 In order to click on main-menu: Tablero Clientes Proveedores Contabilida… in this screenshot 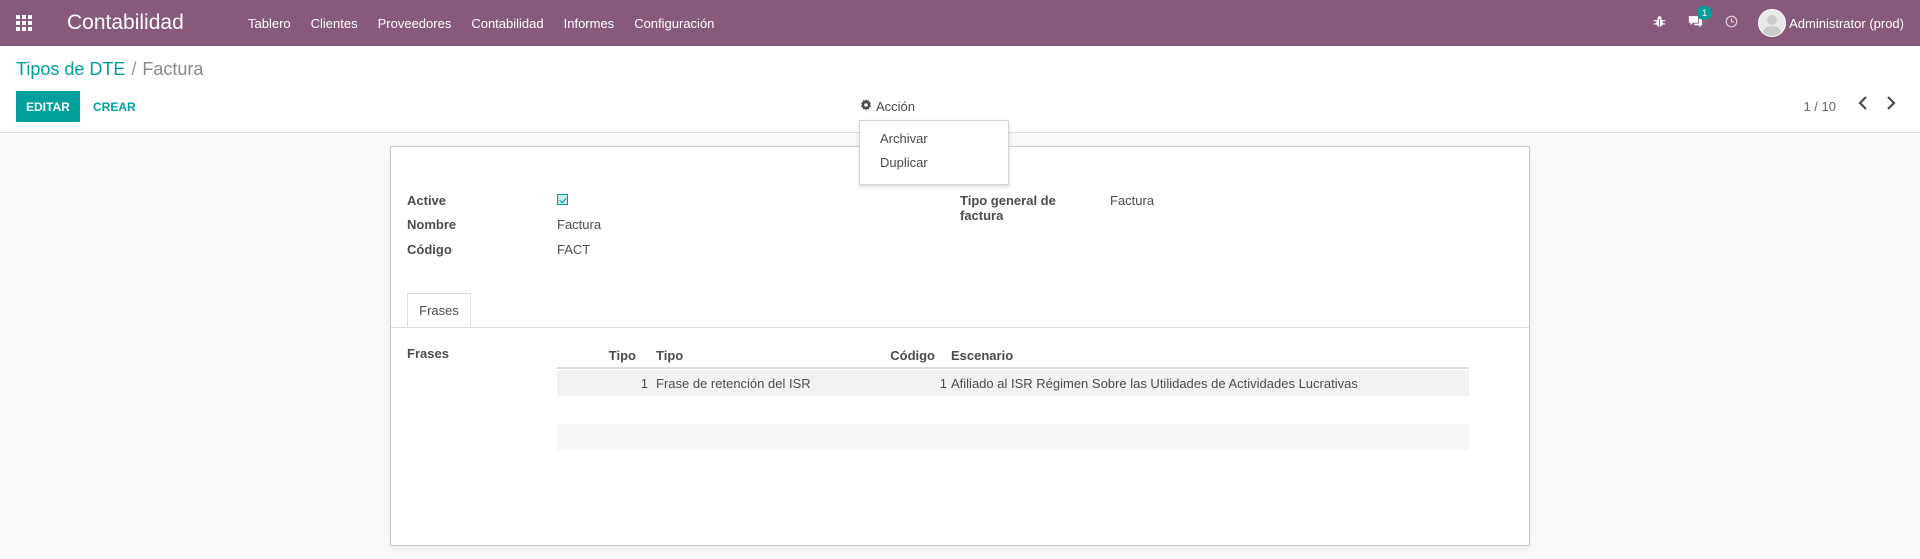, I will do `click(491, 23)`.